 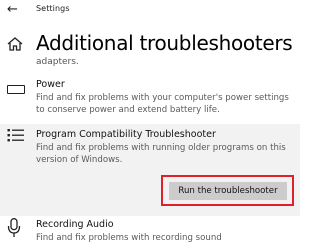 I want to click on item-title: Power, so click(x=50, y=84).